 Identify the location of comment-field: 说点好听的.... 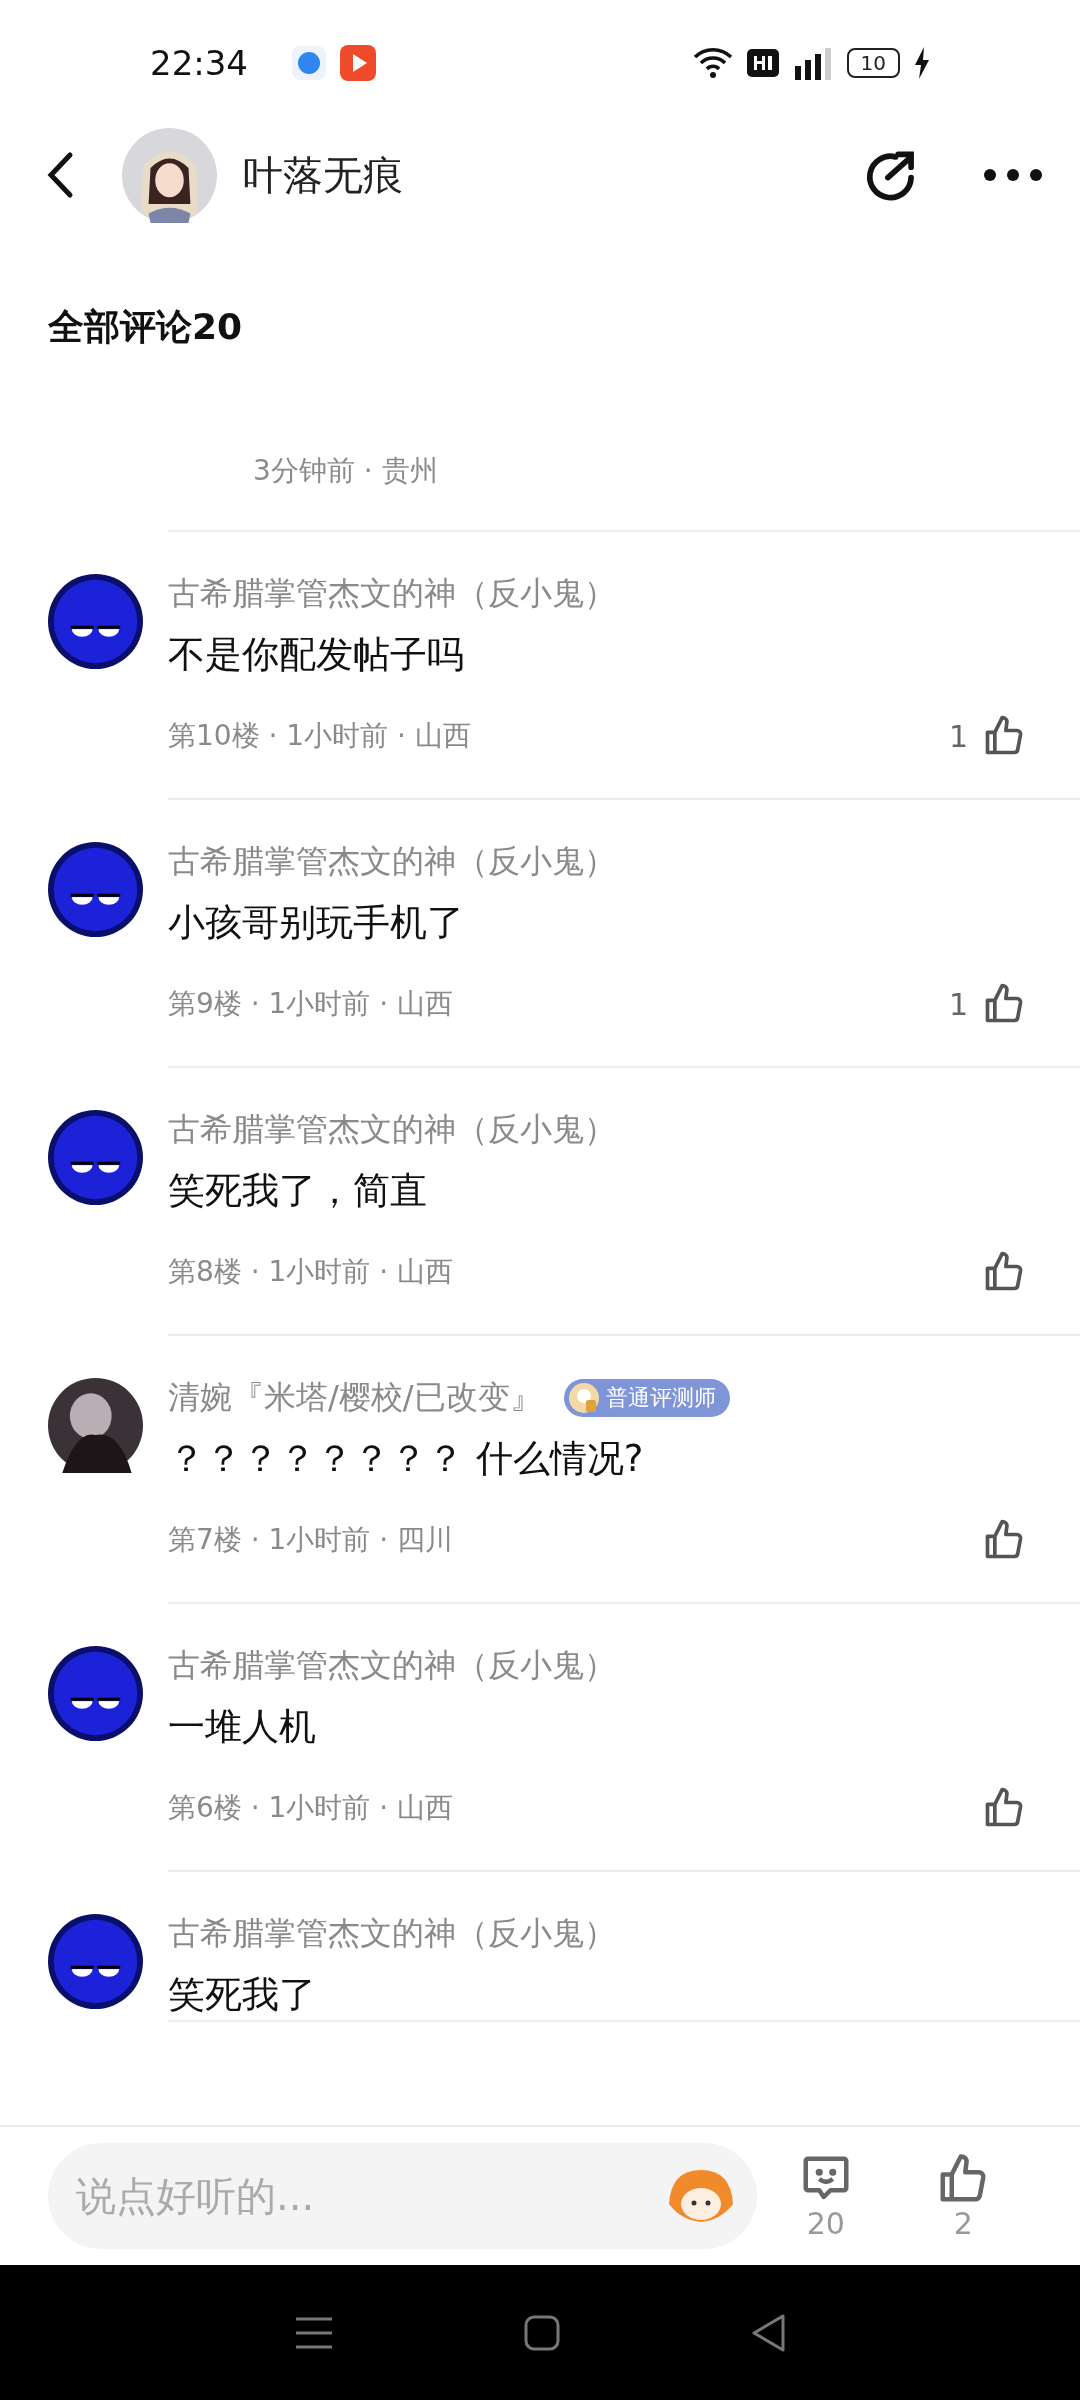
(403, 2196).